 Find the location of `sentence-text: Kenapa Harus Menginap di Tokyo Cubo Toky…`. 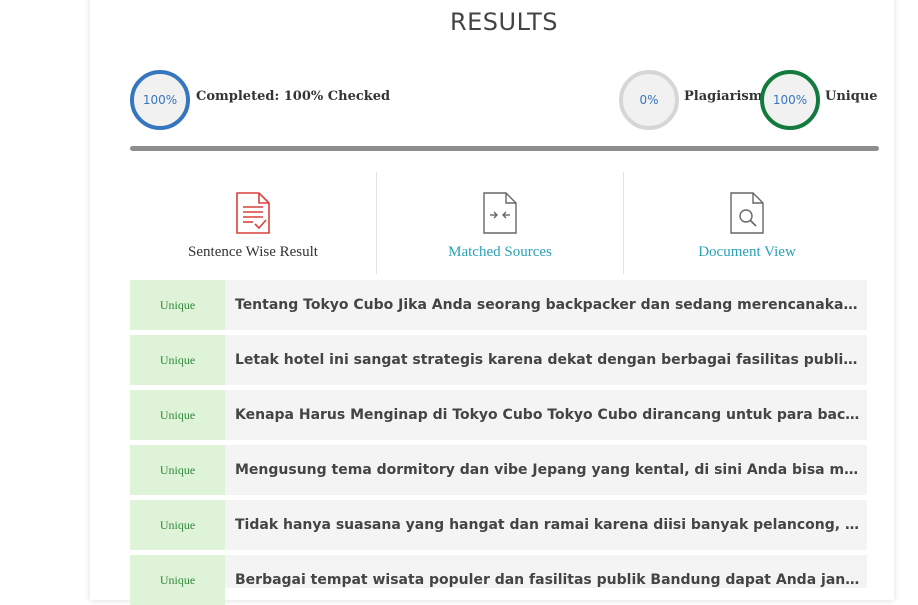

sentence-text: Kenapa Harus Menginap di Tokyo Cubo Toky… is located at coordinates (548, 415).